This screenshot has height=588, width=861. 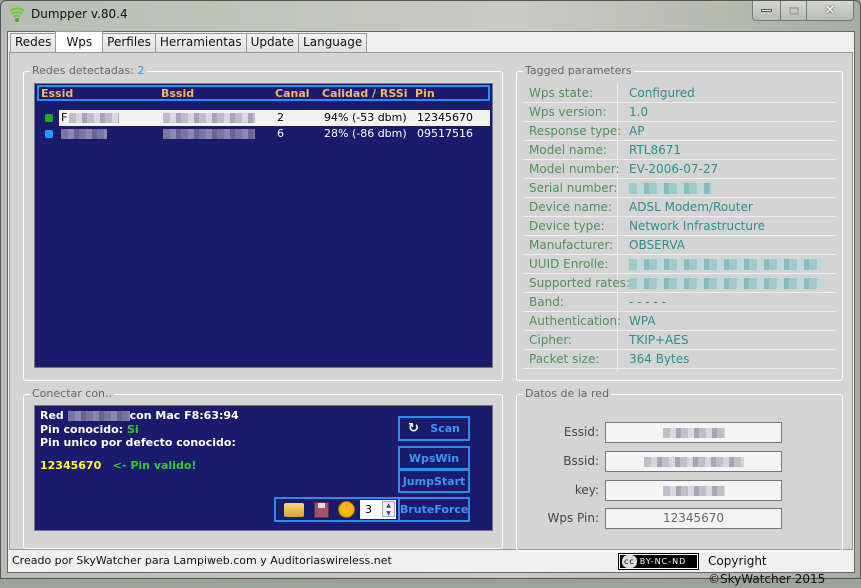 I want to click on networks-list-header: Essid Bssid Canal Calidad / RSSi Pin, so click(x=263, y=93).